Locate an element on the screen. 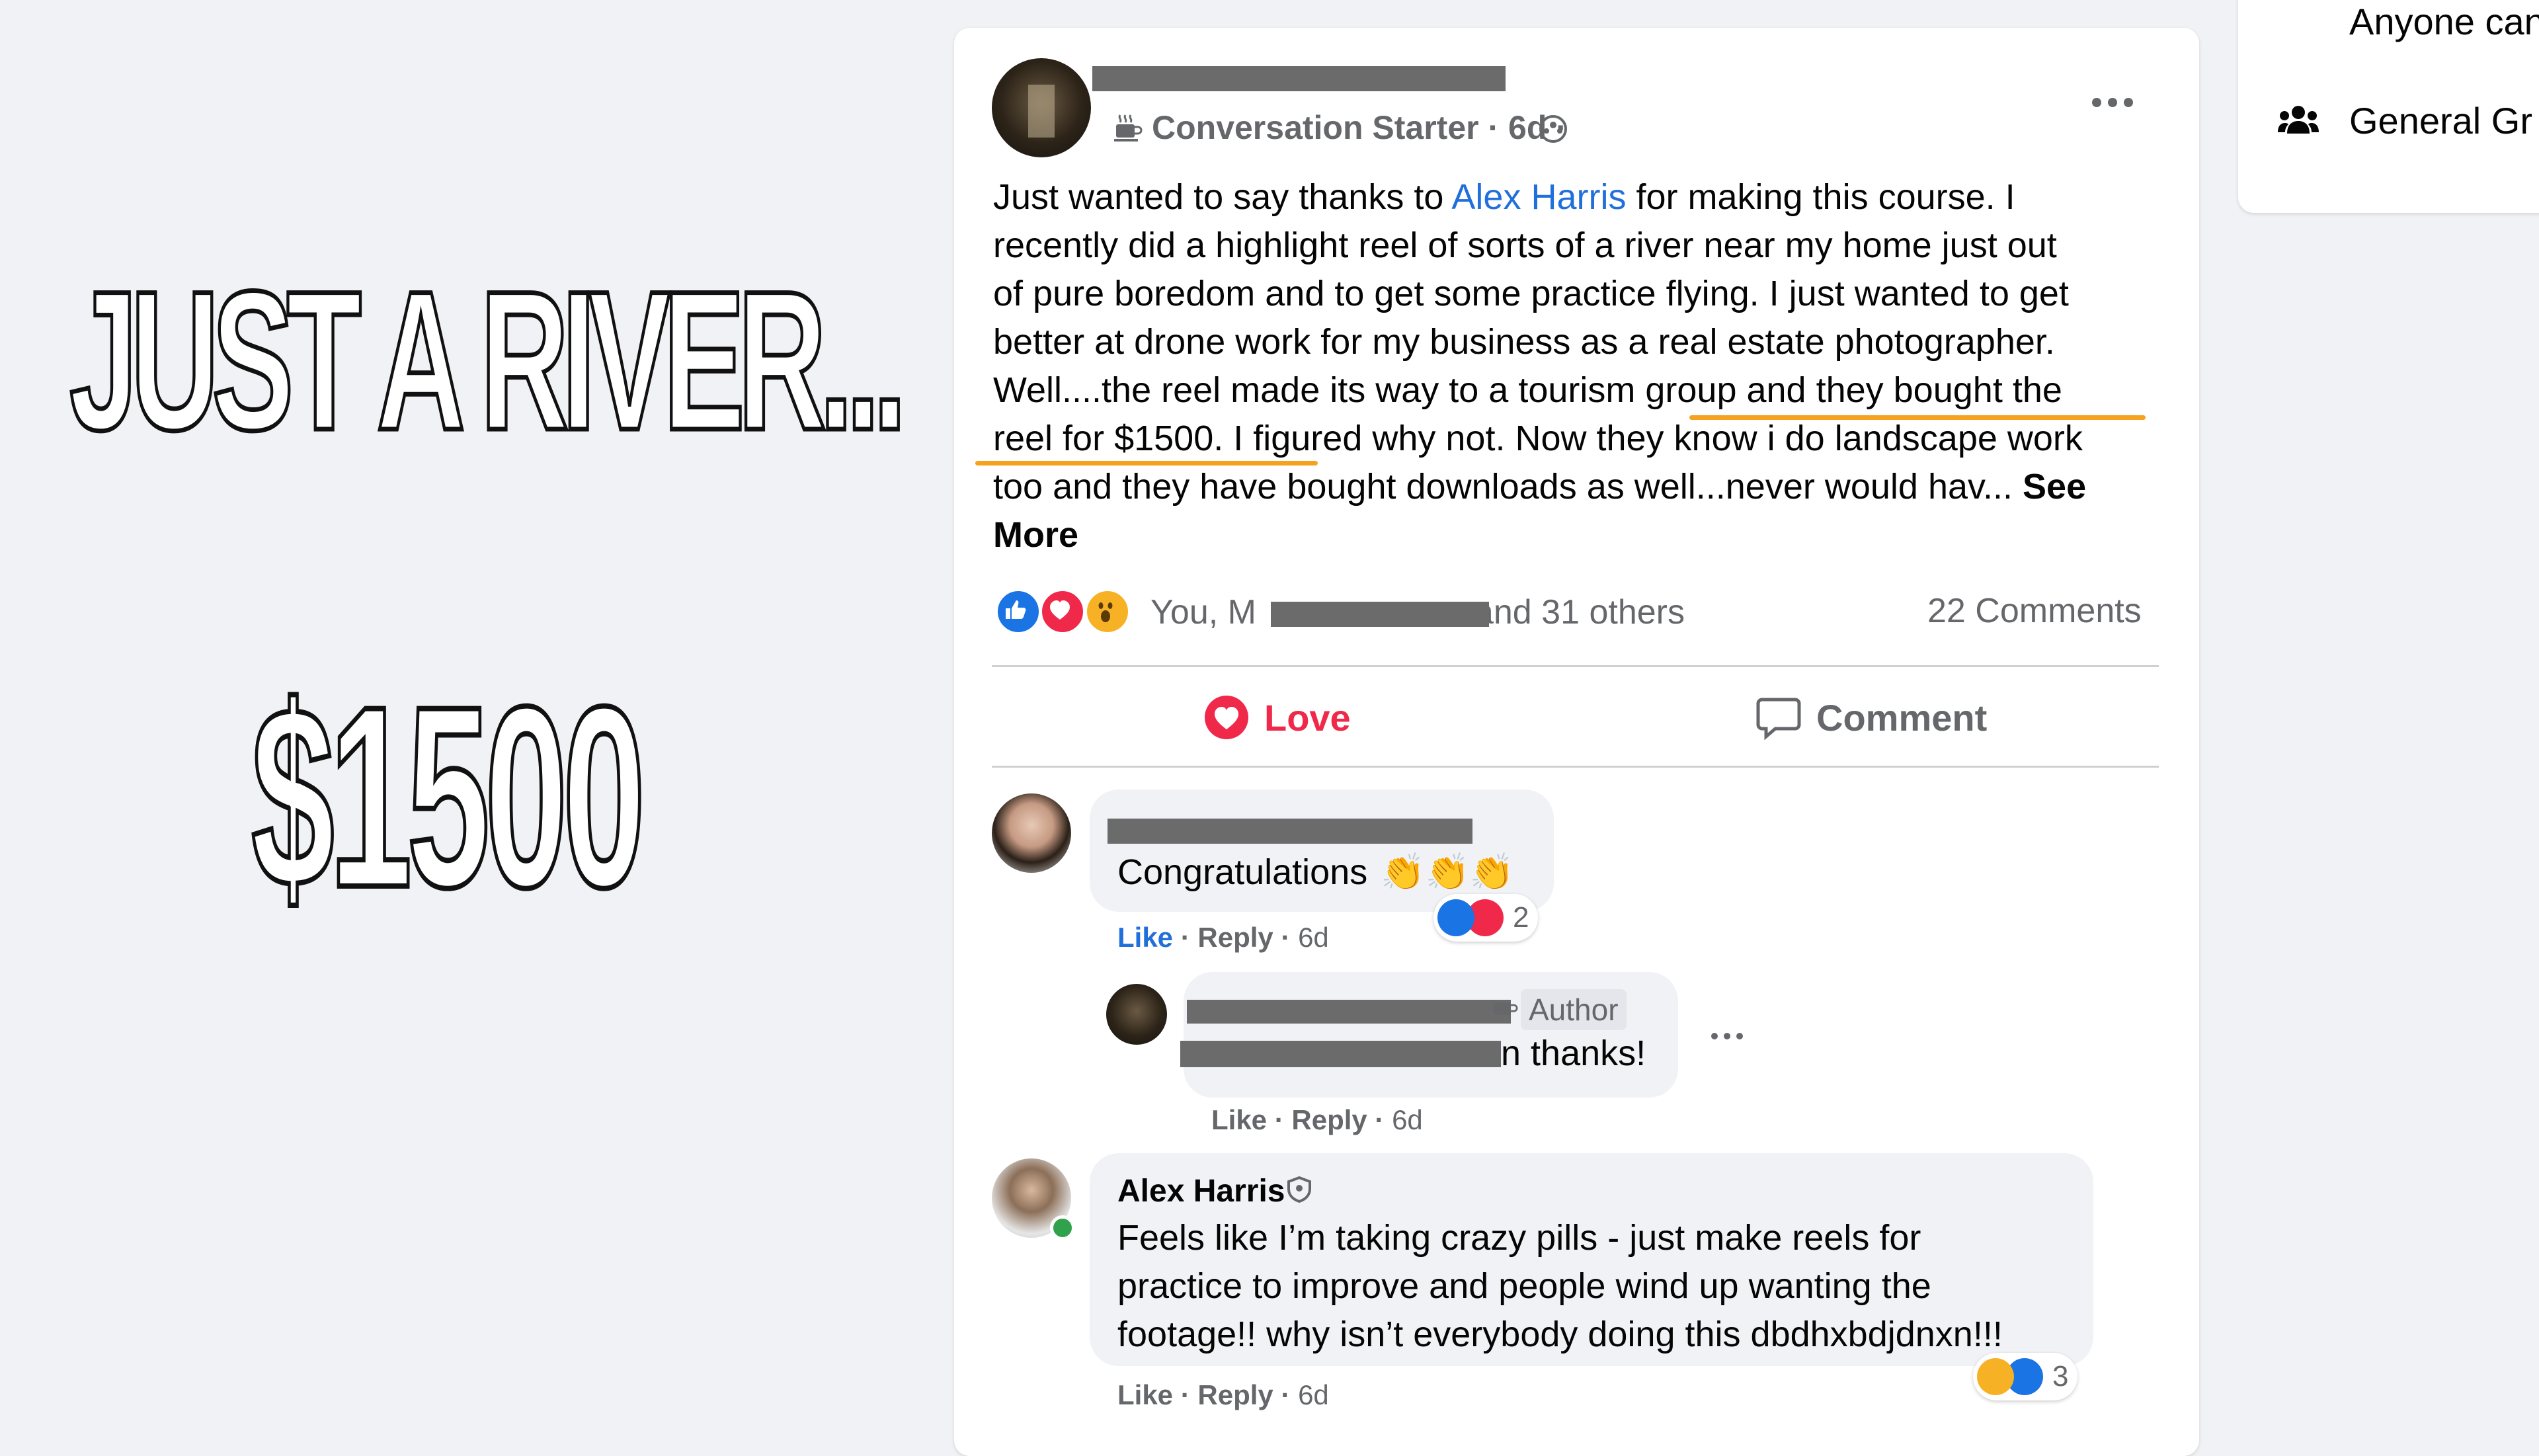 The width and height of the screenshot is (2539, 1456). reply-actions: Like · Reply · 6d is located at coordinates (1317, 1119).